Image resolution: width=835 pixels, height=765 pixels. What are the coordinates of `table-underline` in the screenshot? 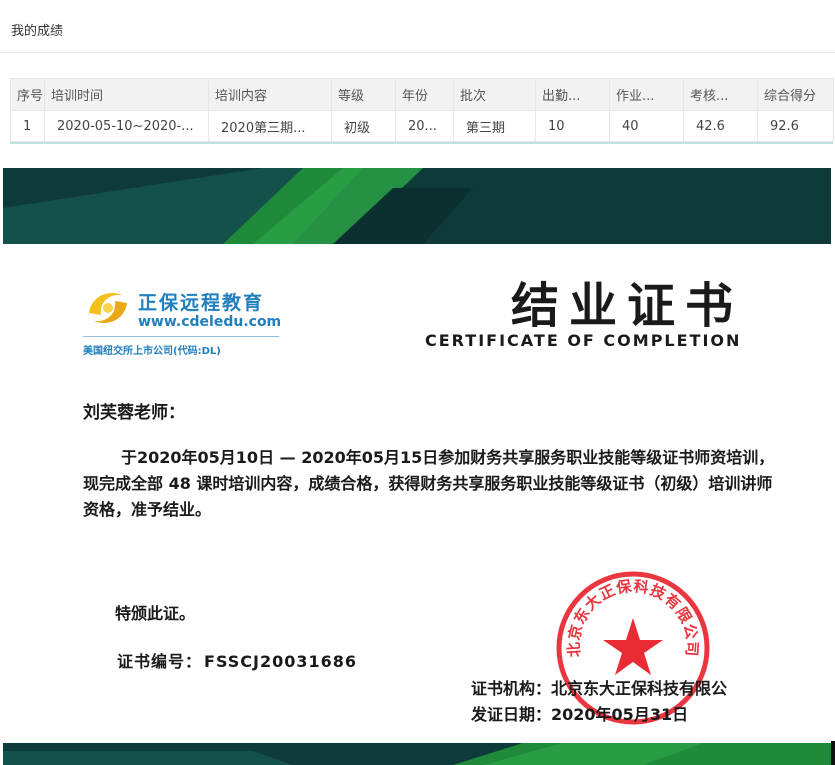 It's located at (421, 143).